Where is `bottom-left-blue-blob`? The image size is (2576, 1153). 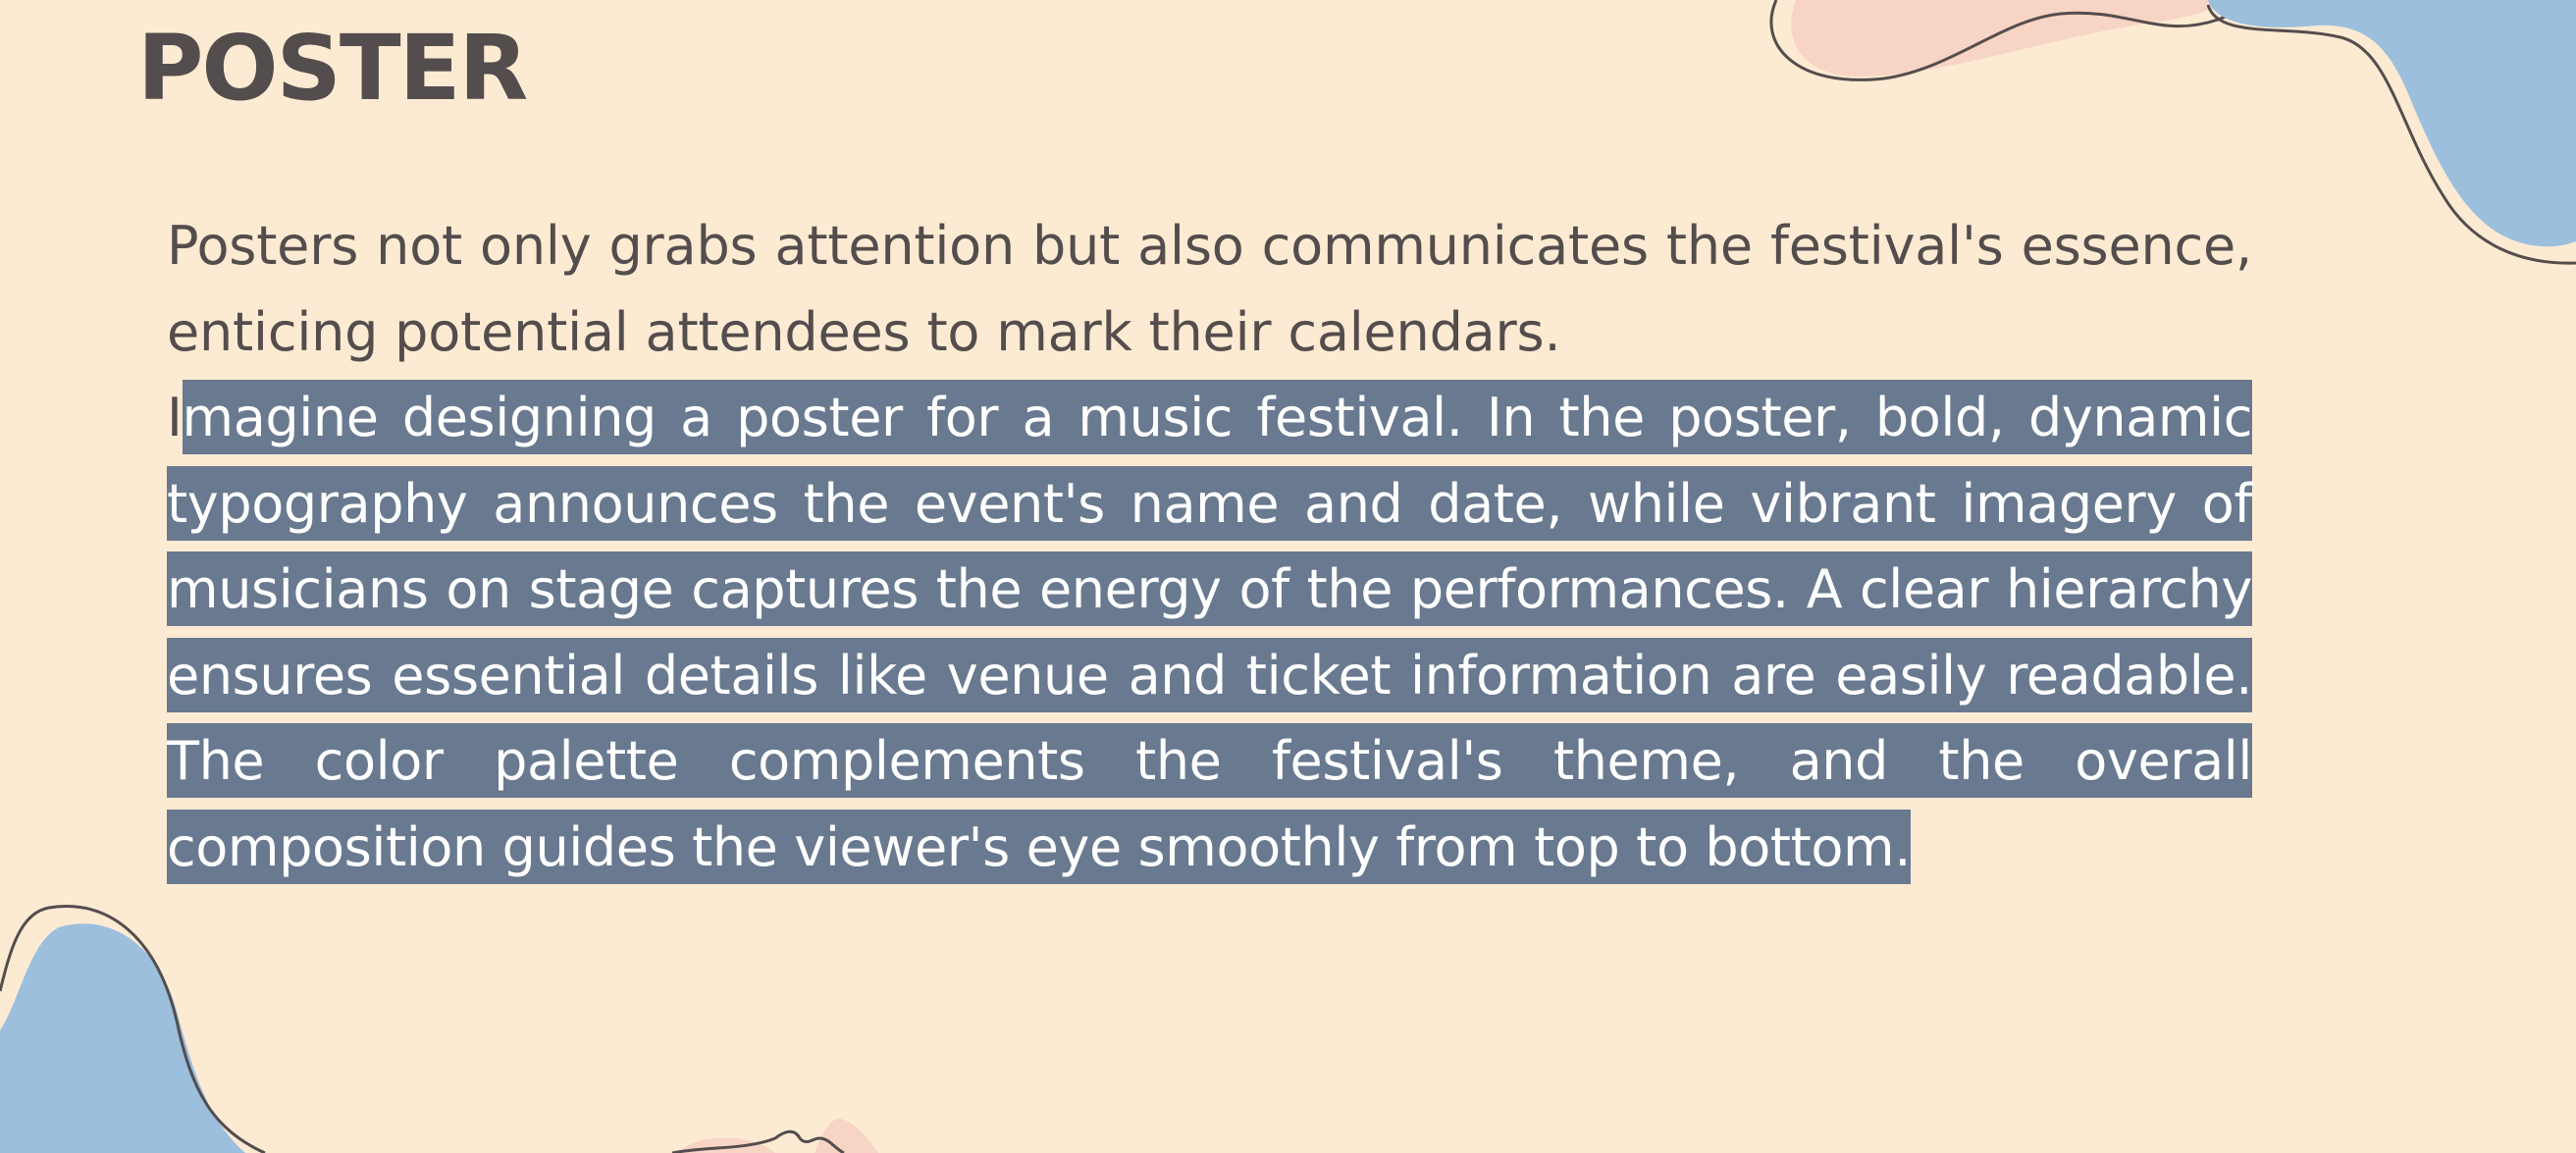 bottom-left-blue-blob is located at coordinates (122, 1038).